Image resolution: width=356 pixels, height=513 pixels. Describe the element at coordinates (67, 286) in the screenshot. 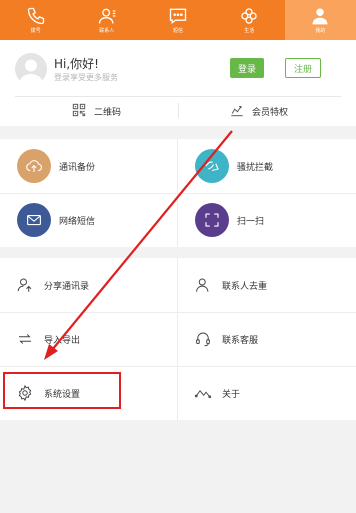

I see `tool-label: 分享通讯录` at that location.